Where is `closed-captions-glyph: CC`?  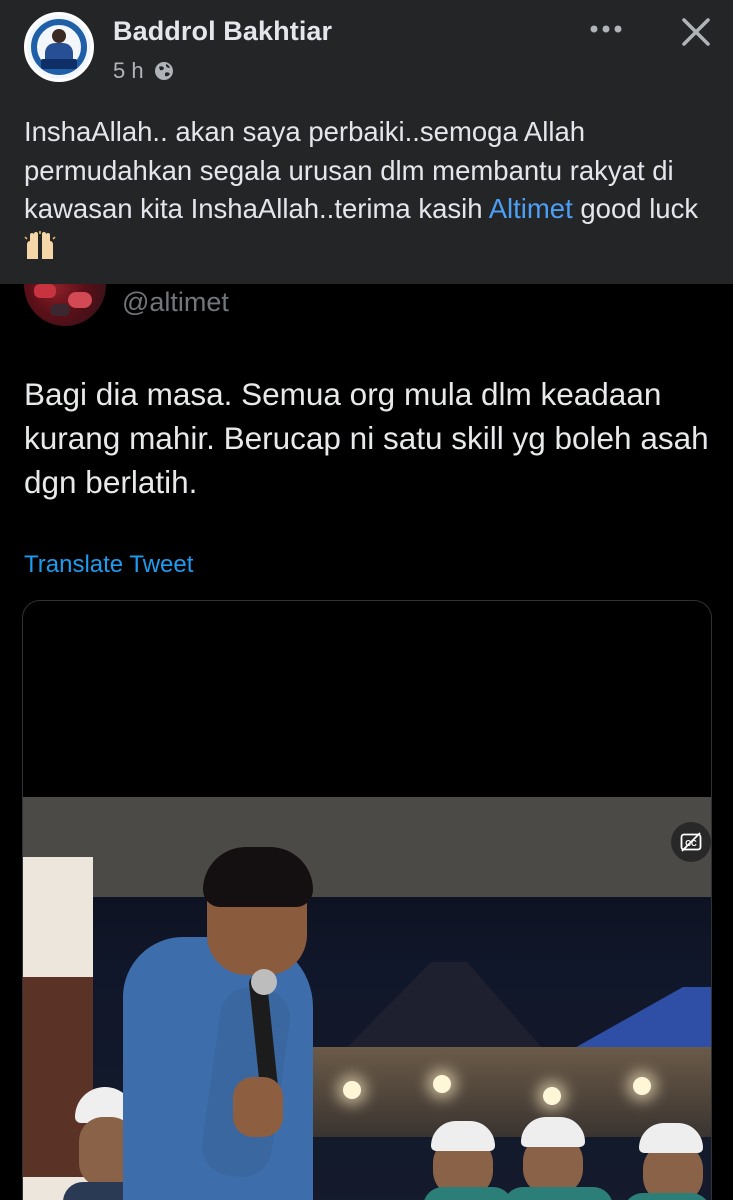 closed-captions-glyph: CC is located at coordinates (691, 842).